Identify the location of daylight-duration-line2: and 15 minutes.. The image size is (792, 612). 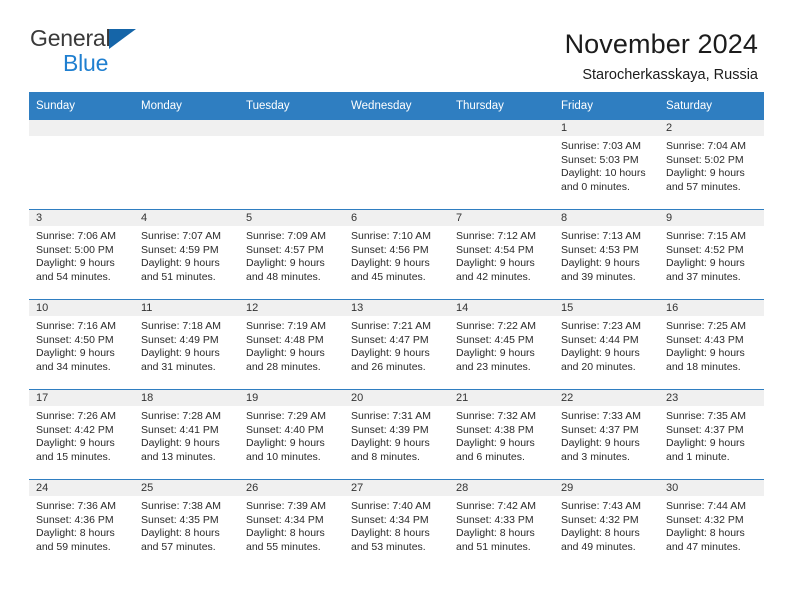
(73, 456).